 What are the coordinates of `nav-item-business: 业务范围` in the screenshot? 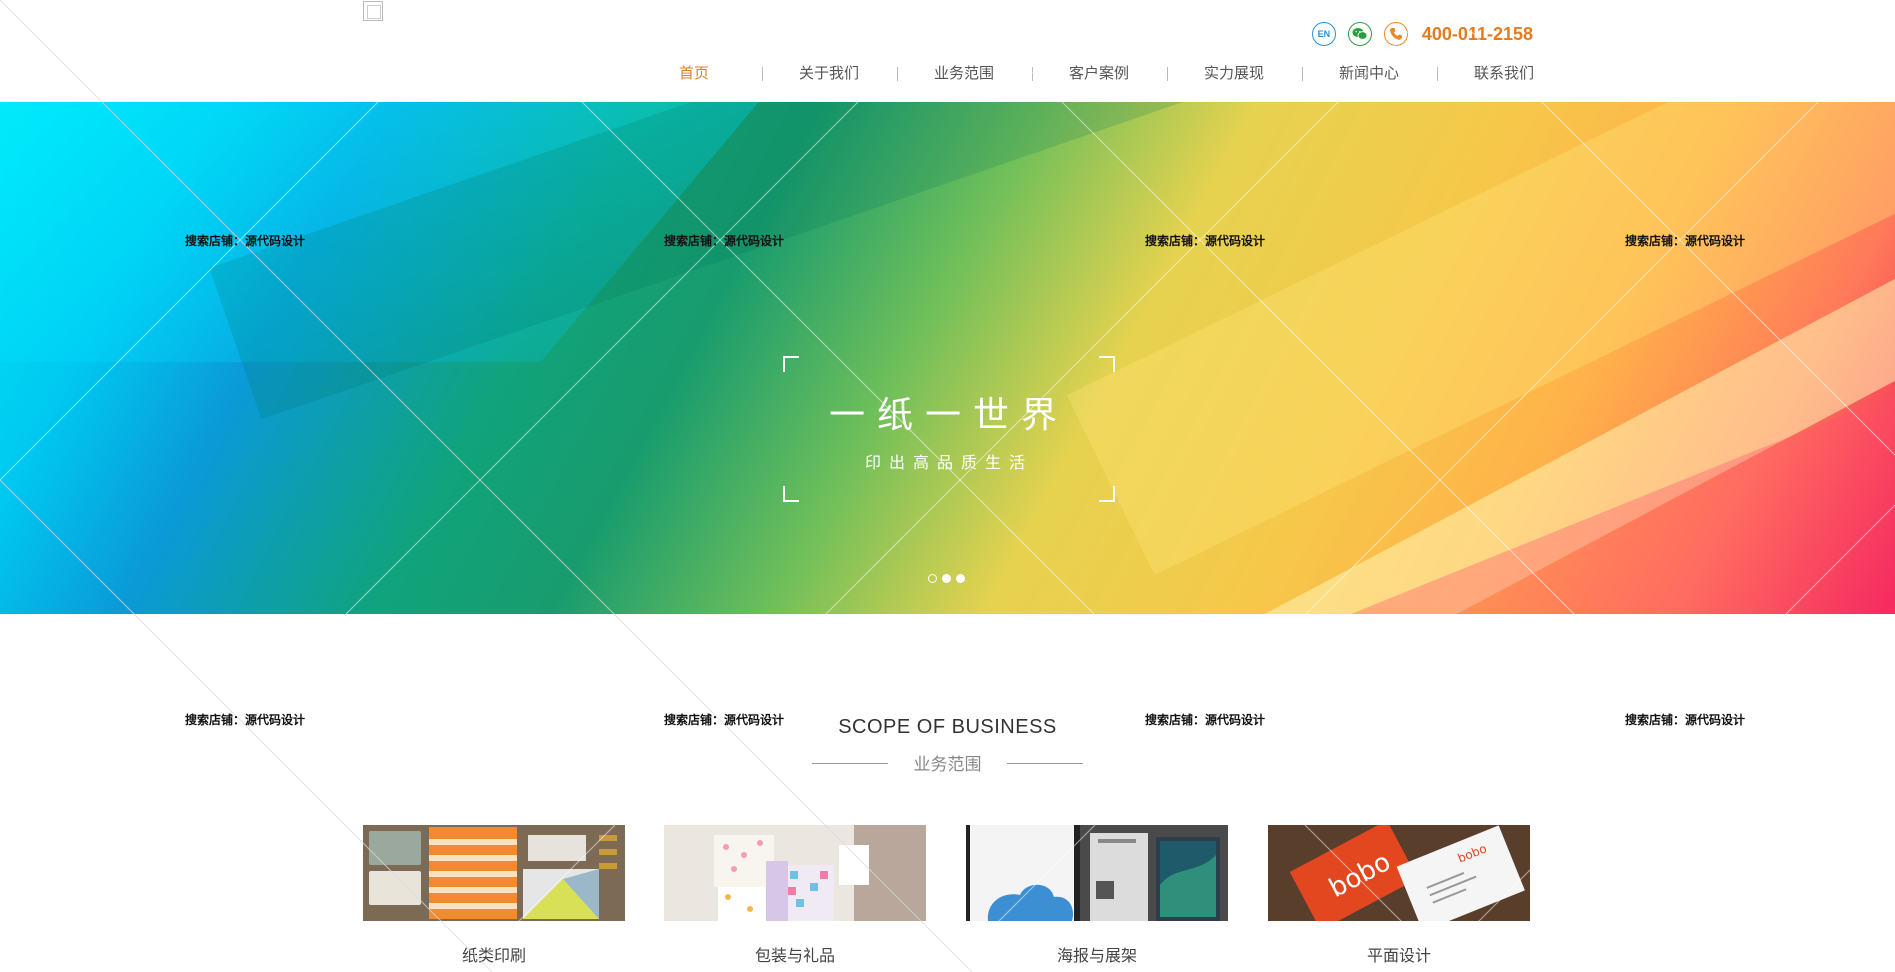 It's located at (964, 74).